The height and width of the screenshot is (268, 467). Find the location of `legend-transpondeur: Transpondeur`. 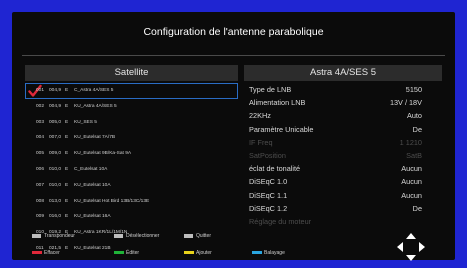

legend-transpondeur: Transpondeur is located at coordinates (53, 236).